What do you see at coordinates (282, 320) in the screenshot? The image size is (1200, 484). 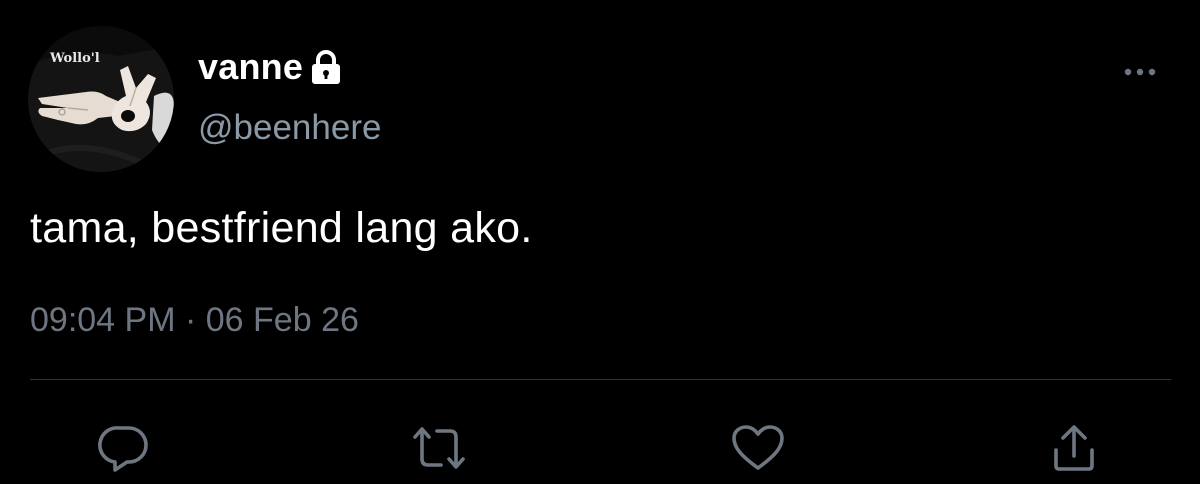 I see `tweet-date: 06 Feb 26` at bounding box center [282, 320].